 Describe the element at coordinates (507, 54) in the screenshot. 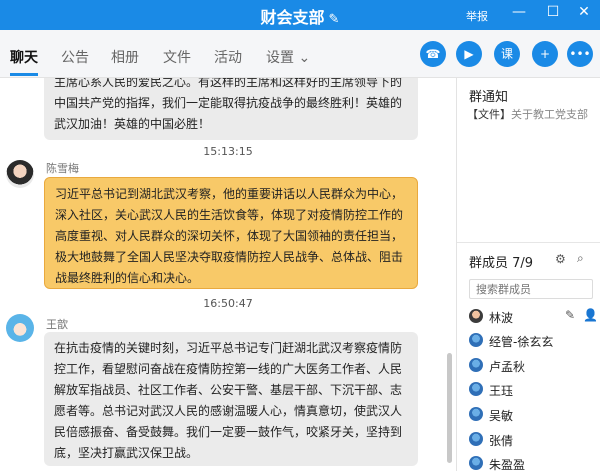

I see `course-icon: 课` at that location.